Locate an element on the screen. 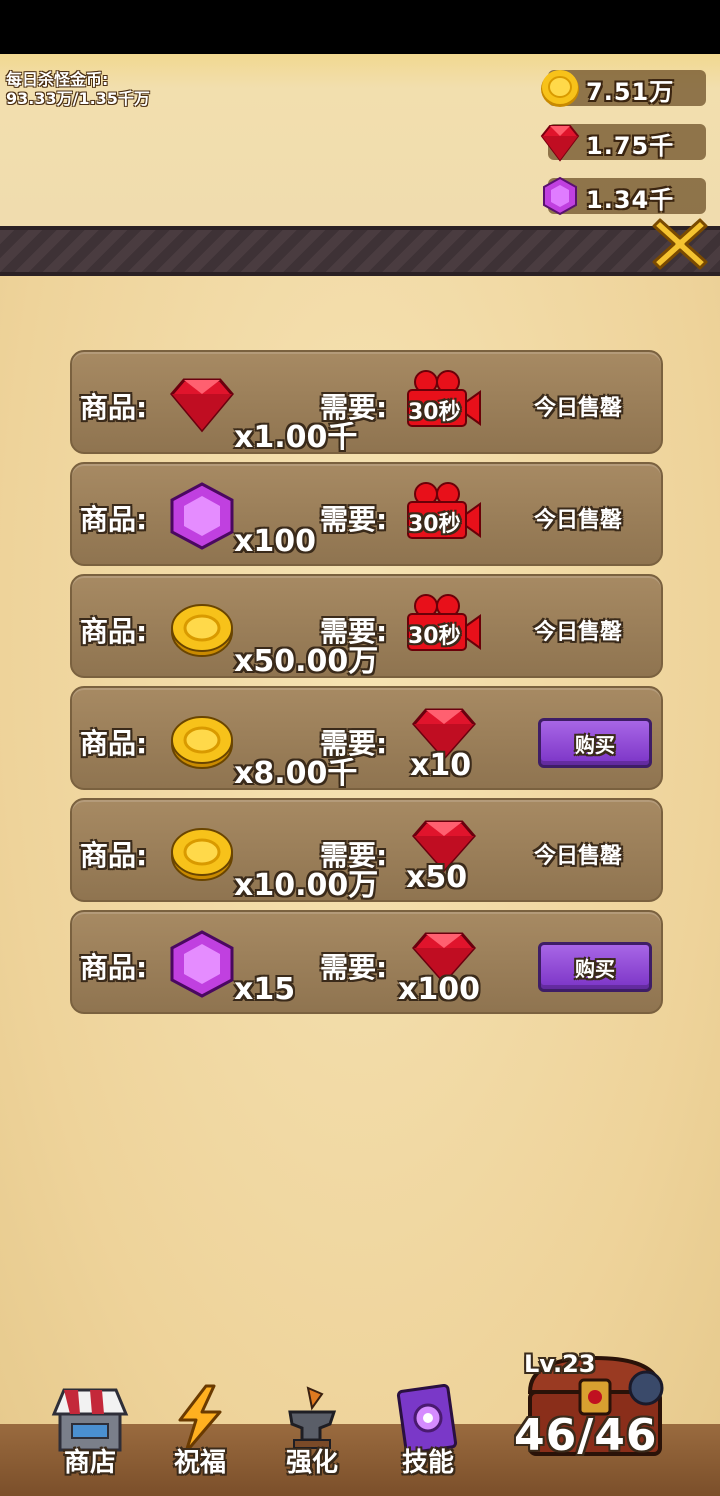 This screenshot has width=720, height=1496. shop-row: 商品: x100 需要: 30秒 今日售罄 is located at coordinates (366, 514).